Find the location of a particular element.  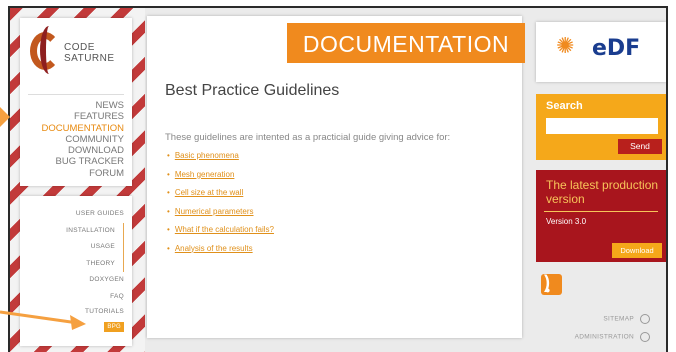

subnav-usage: USAGE is located at coordinates (95, 247).